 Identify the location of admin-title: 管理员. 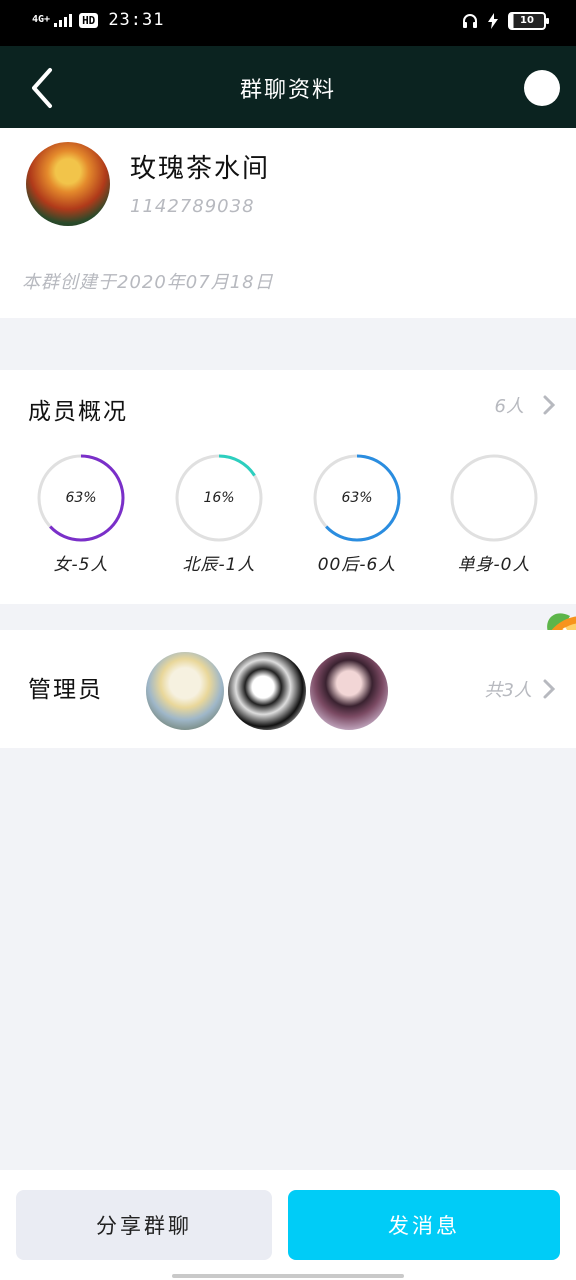
(65, 690).